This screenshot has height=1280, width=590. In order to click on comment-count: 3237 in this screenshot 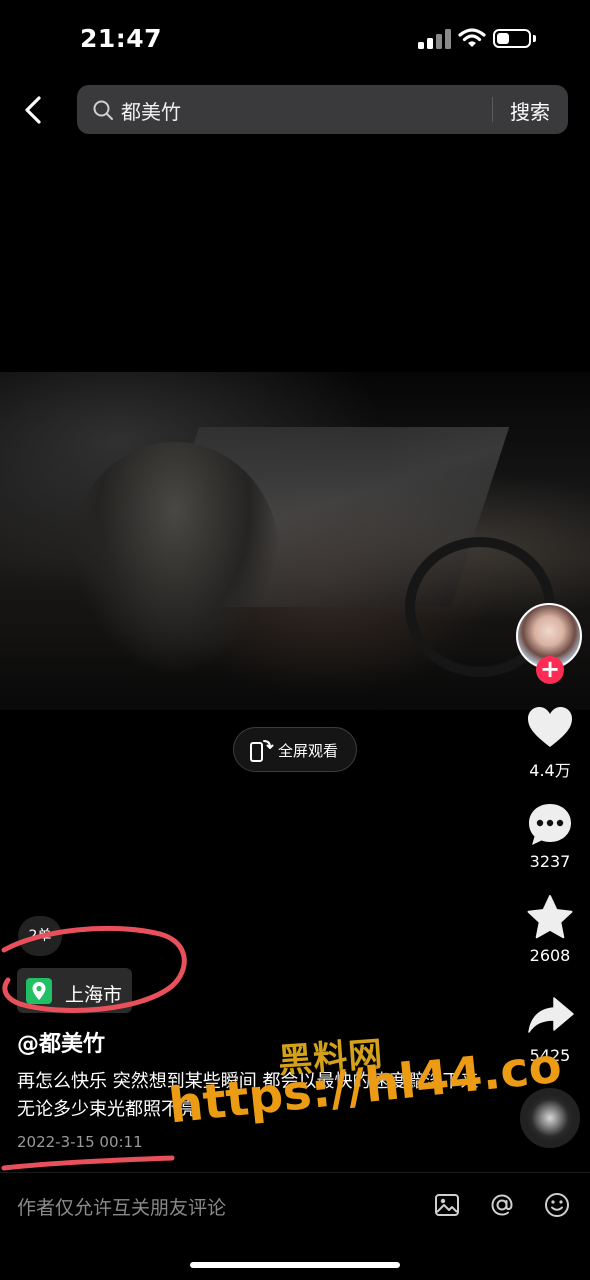, I will do `click(550, 861)`.